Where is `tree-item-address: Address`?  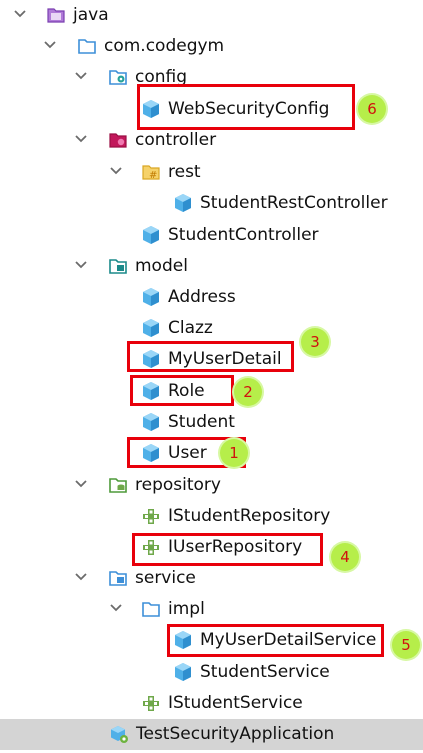
tree-item-address: Address is located at coordinates (211, 297).